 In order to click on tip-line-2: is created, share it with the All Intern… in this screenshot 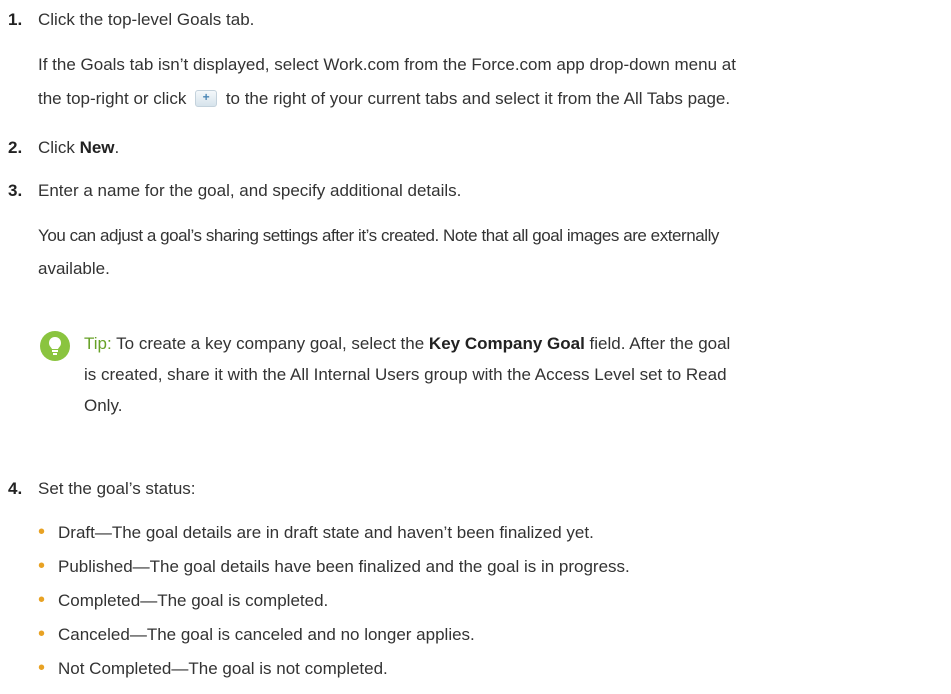, I will do `click(405, 374)`.